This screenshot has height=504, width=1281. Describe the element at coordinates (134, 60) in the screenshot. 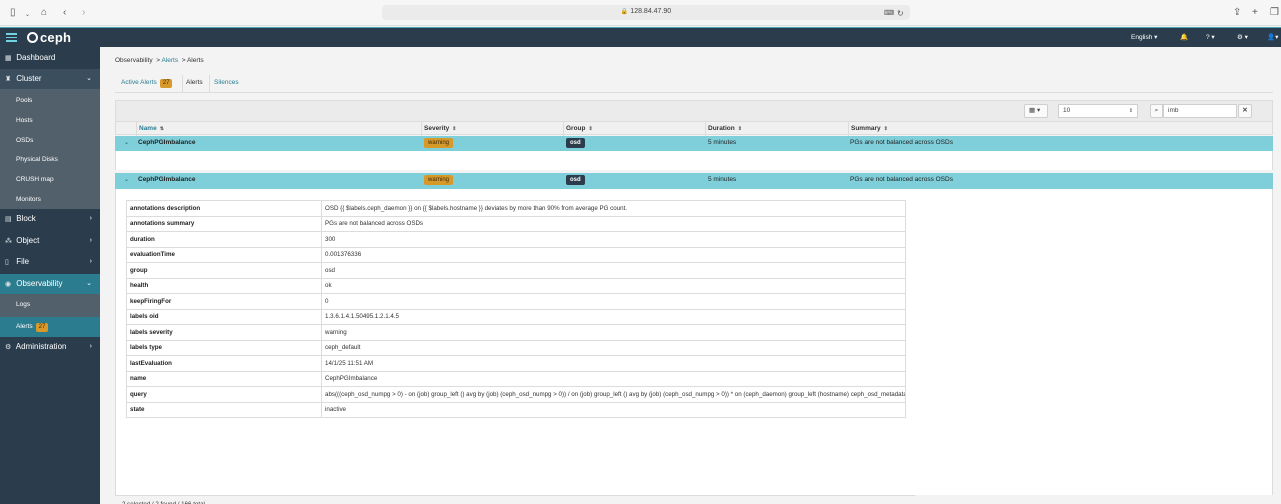

I see `breadcrumb-root: Observability` at that location.